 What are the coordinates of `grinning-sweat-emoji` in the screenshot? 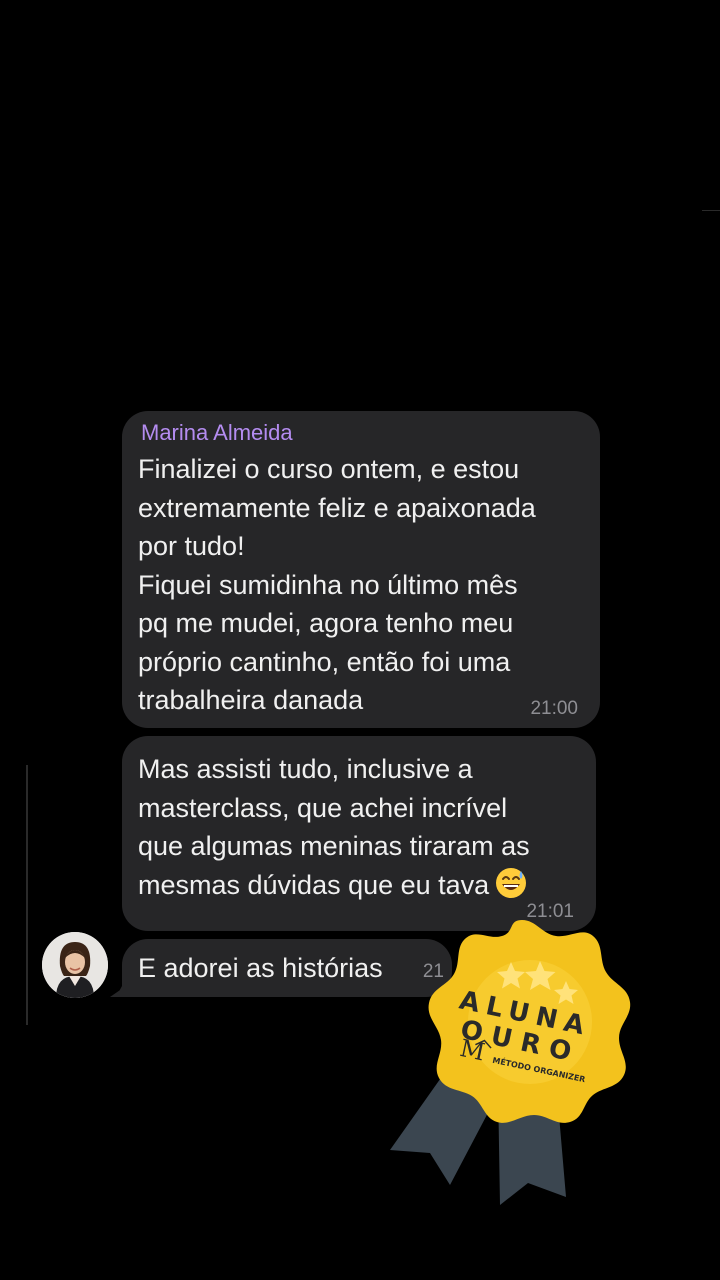 It's located at (511, 883).